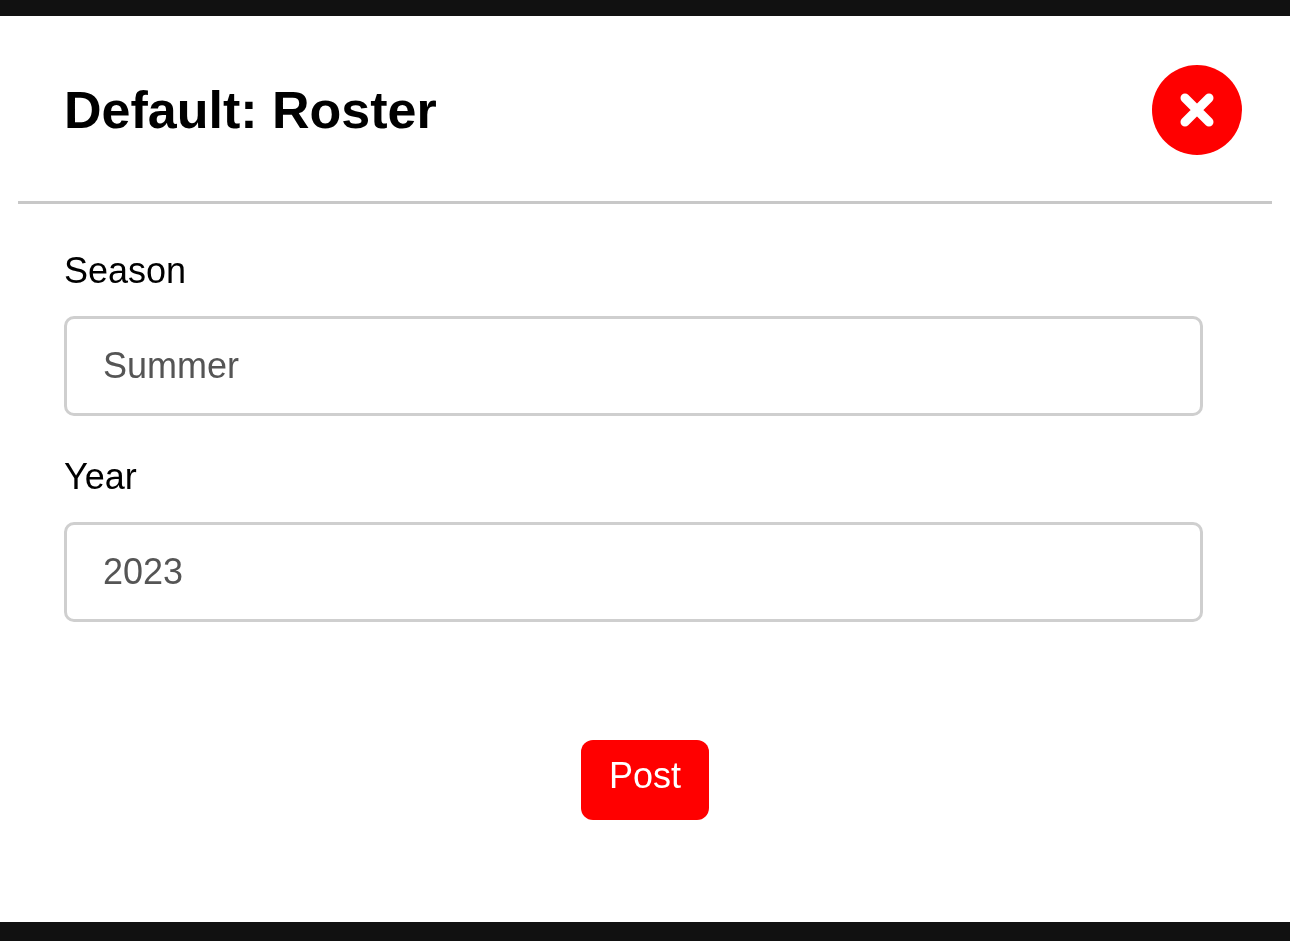 The height and width of the screenshot is (941, 1290). Describe the element at coordinates (250, 110) in the screenshot. I see `dialog-title: Default: Roster` at that location.